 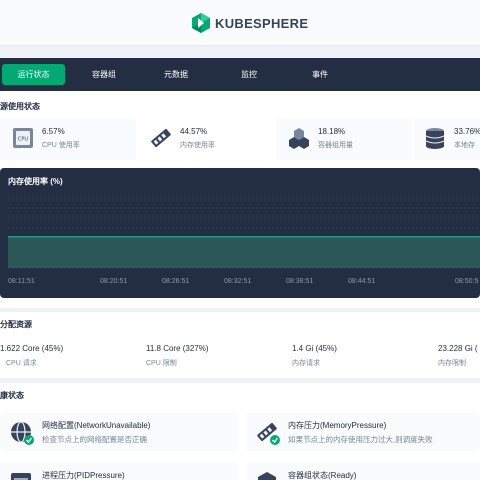 What do you see at coordinates (249, 74) in the screenshot?
I see `tab-monitoring: 监控` at bounding box center [249, 74].